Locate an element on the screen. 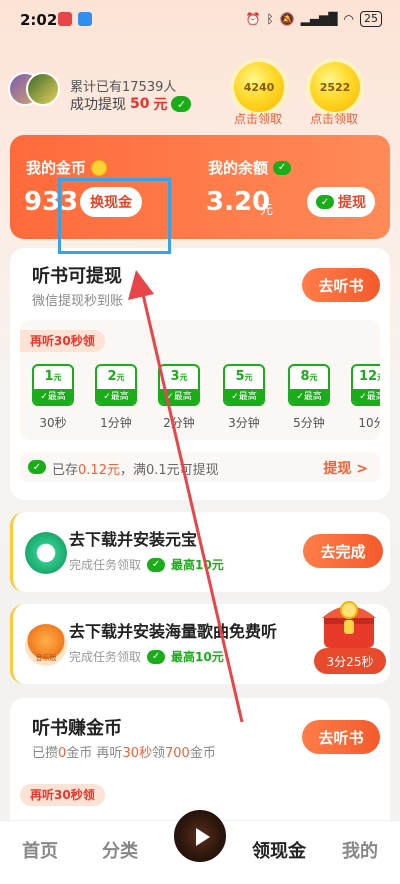 This screenshot has width=400, height=884. coins-label: 我的金币 is located at coordinates (56, 168).